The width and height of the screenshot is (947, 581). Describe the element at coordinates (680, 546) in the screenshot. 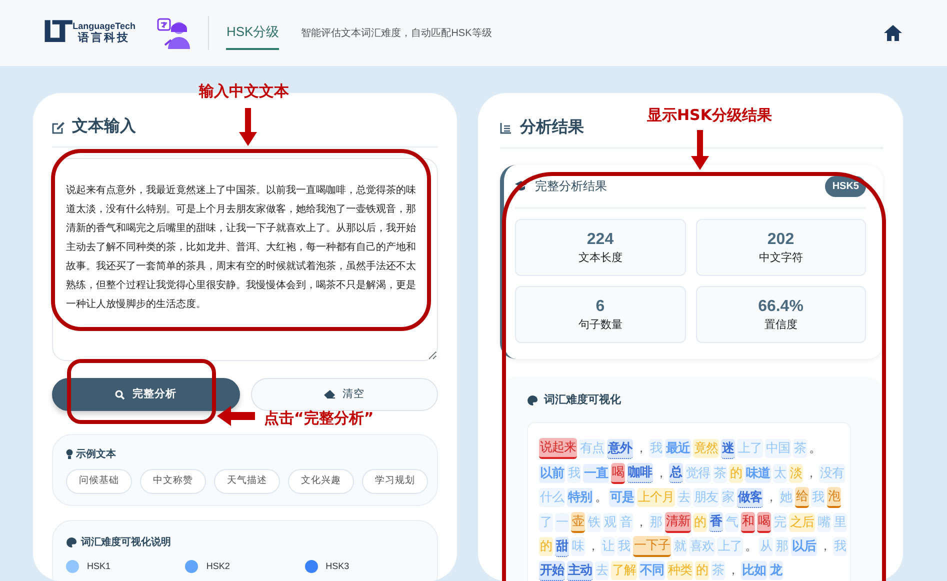

I see `word-token: 就` at that location.